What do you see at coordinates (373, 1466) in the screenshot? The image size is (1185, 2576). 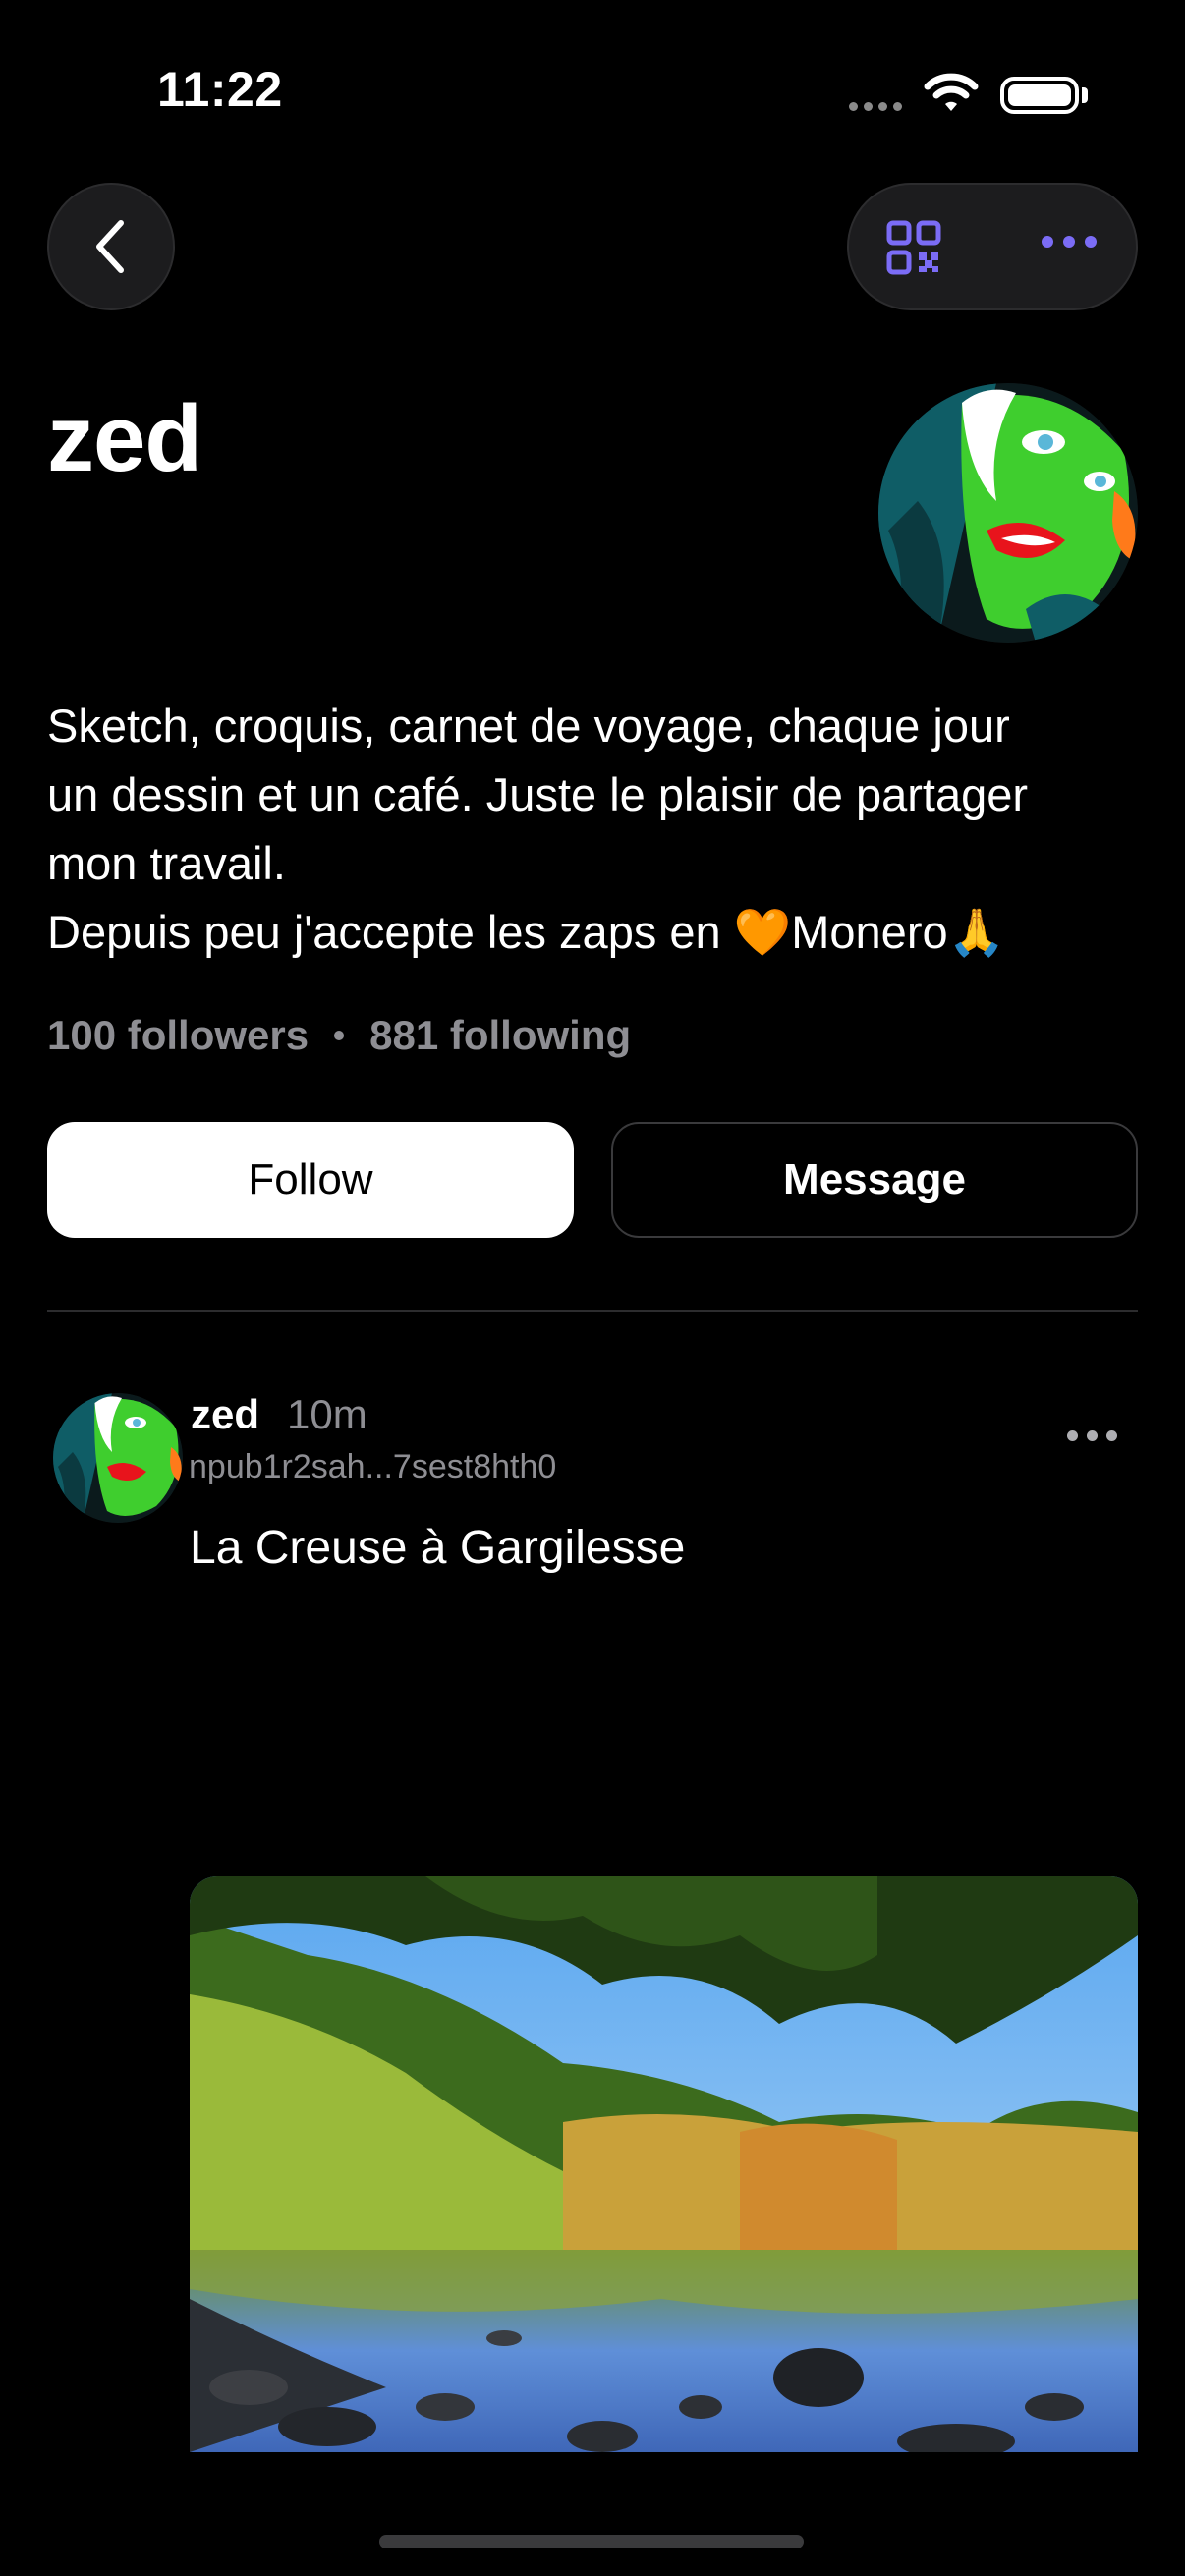 I see `post-author-npub: npub1r2sah...7sest8hth0` at bounding box center [373, 1466].